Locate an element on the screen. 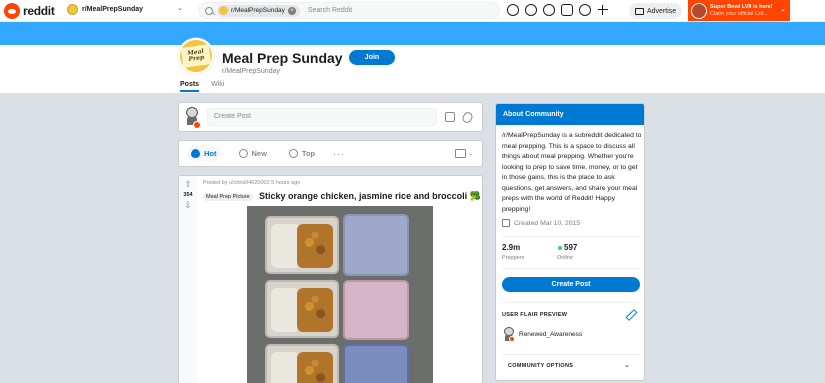  online-count: 597 is located at coordinates (571, 247).